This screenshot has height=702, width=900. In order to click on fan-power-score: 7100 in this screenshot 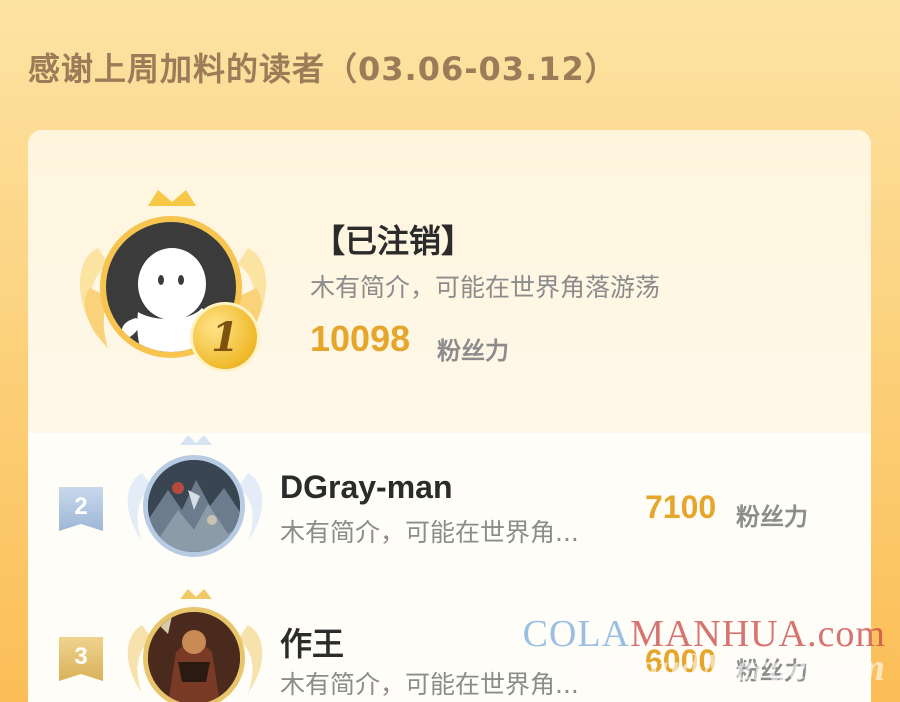, I will do `click(681, 507)`.